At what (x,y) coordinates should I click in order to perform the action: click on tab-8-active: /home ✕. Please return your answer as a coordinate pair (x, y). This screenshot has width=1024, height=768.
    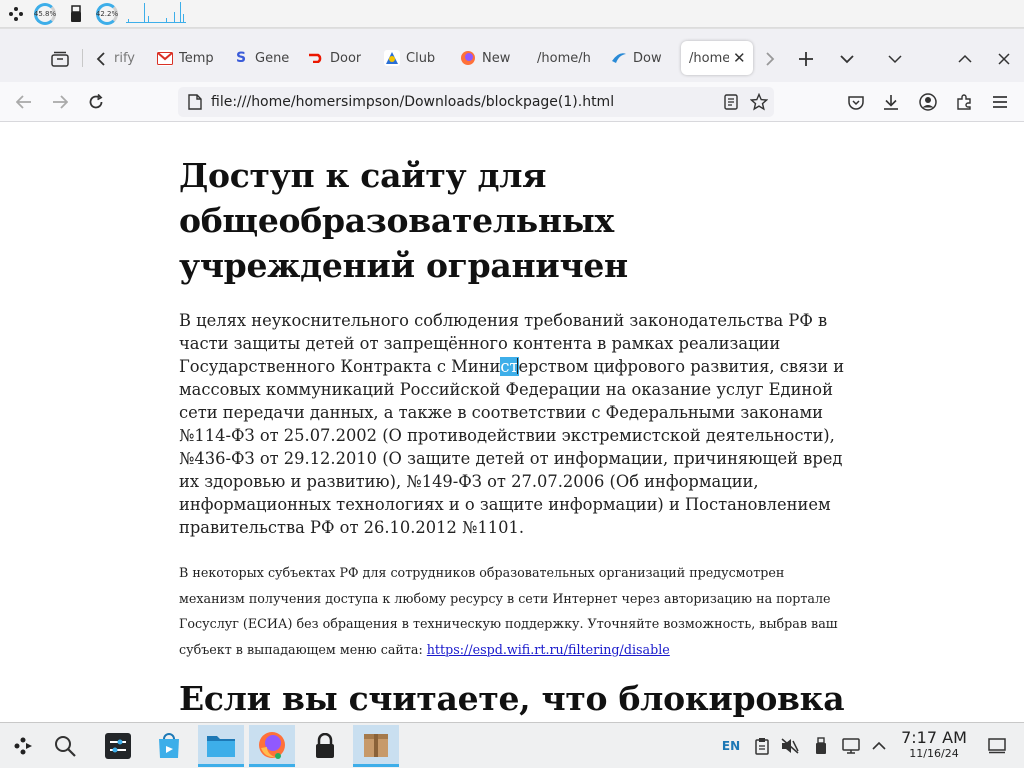
    Looking at the image, I should click on (717, 58).